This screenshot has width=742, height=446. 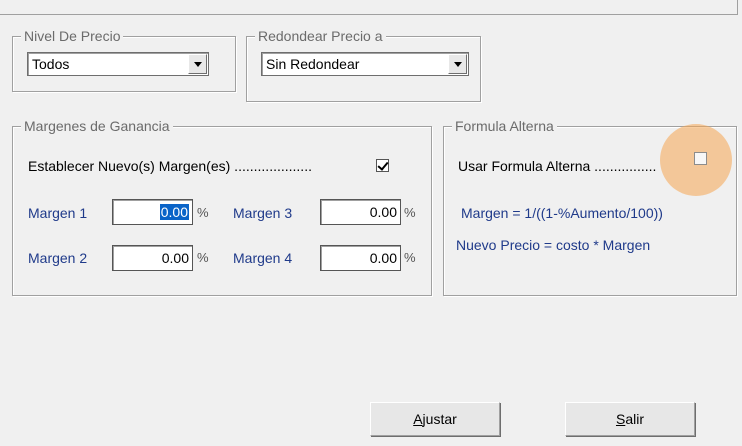 I want to click on nivel-precio-group: Nivel De Precio Todos, so click(x=124, y=60).